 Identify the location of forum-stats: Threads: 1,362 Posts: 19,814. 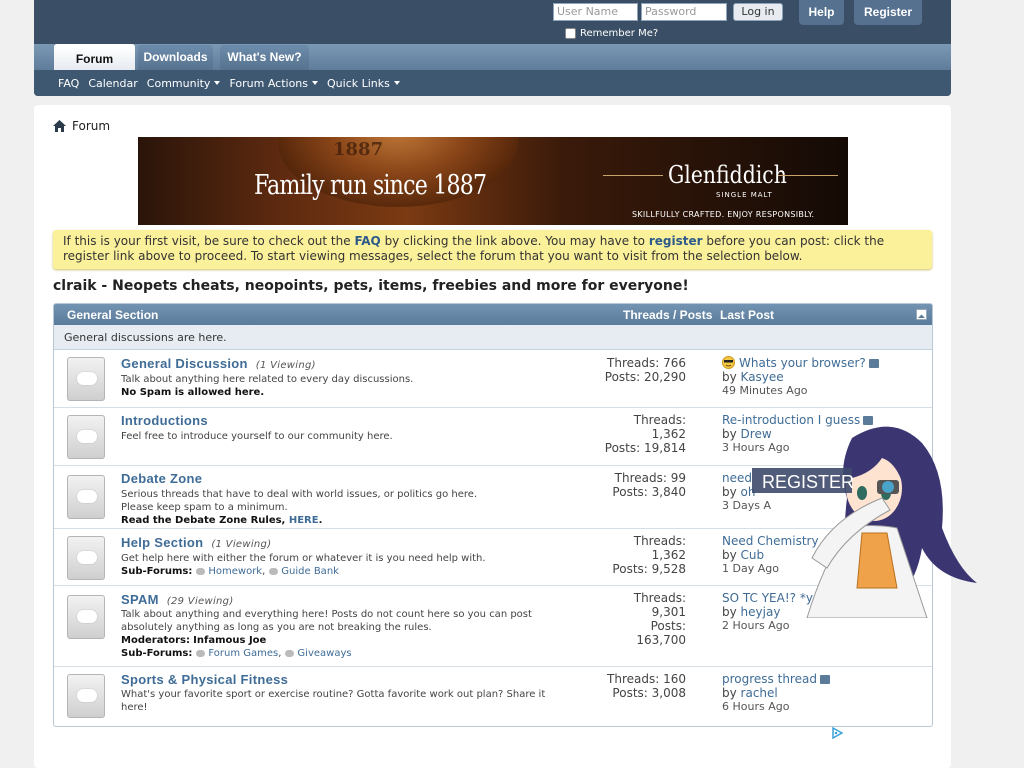
(645, 434).